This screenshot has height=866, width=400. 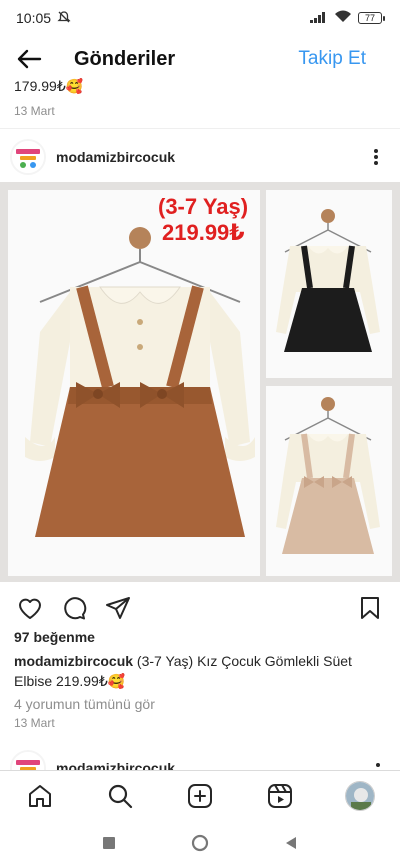 I want to click on heart-icon, so click(x=30, y=608).